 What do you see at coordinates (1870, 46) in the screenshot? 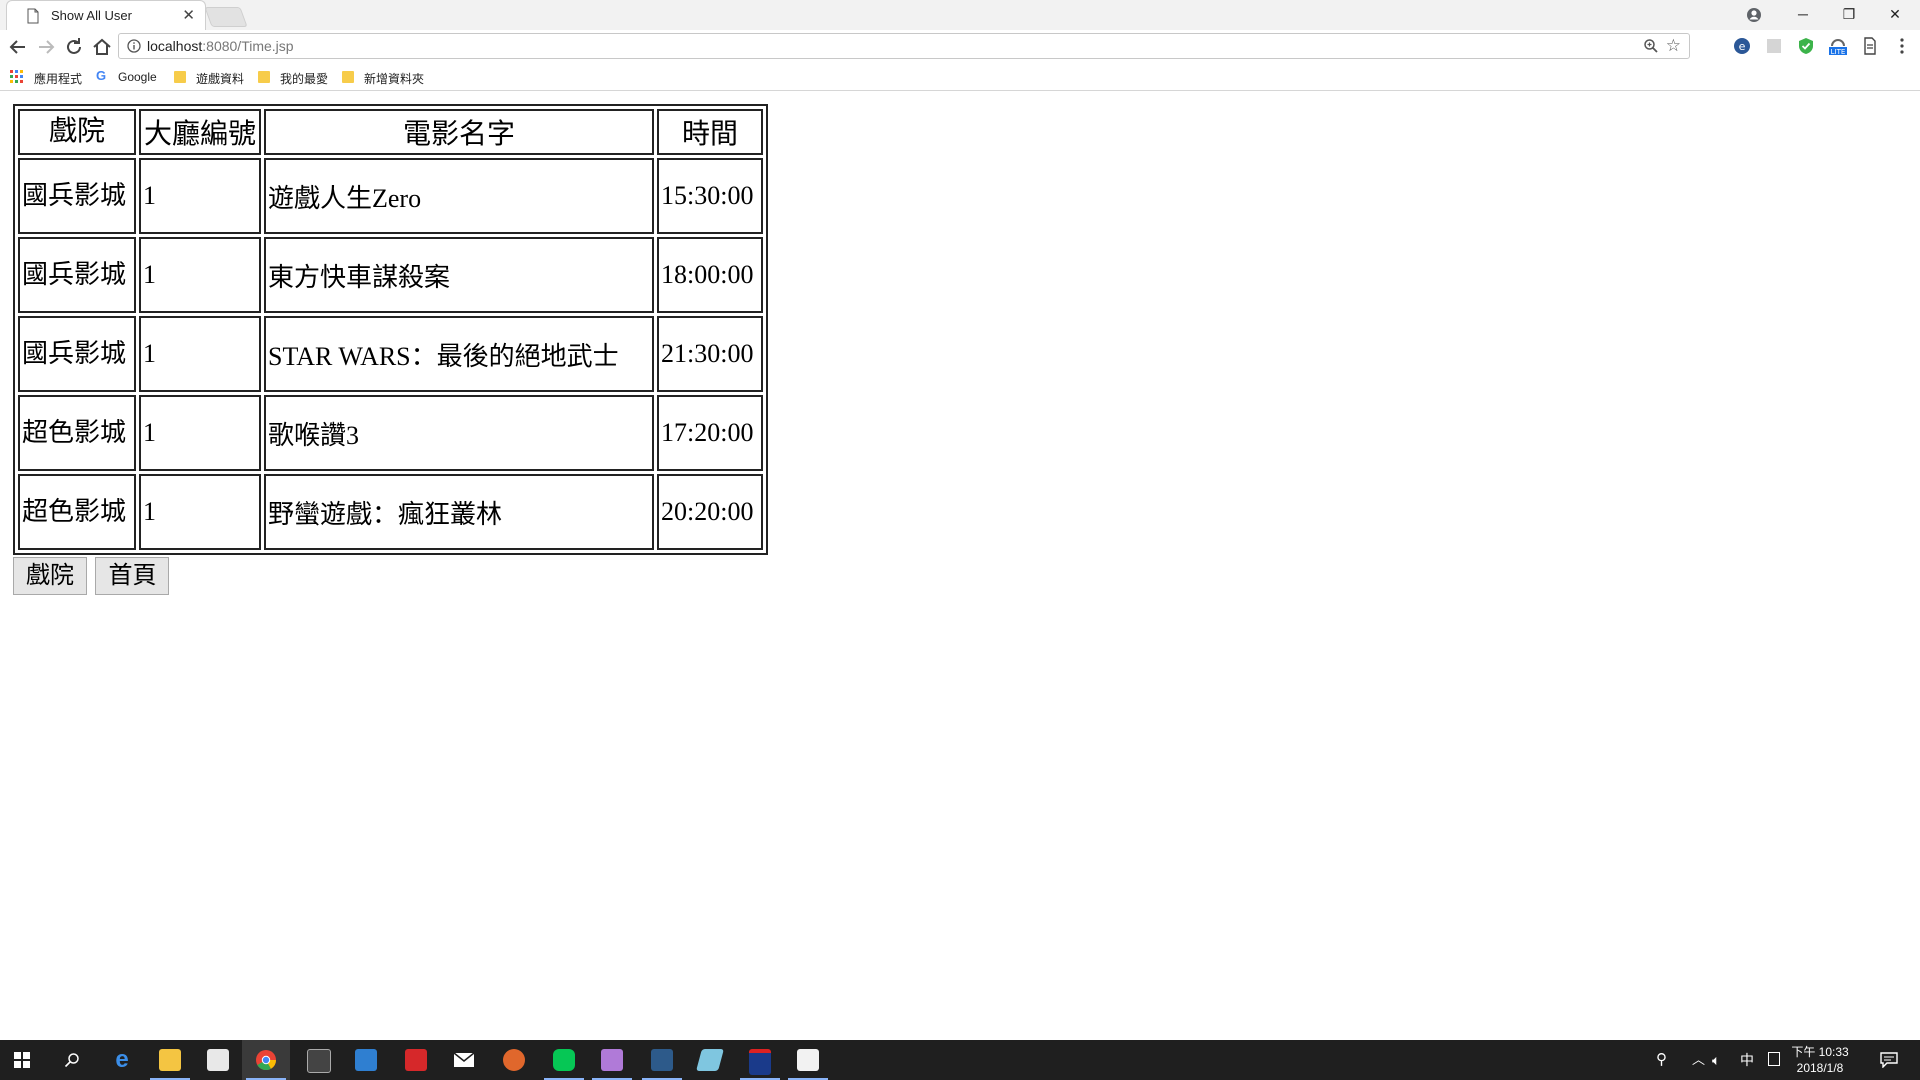
I see `document-extension-icon` at bounding box center [1870, 46].